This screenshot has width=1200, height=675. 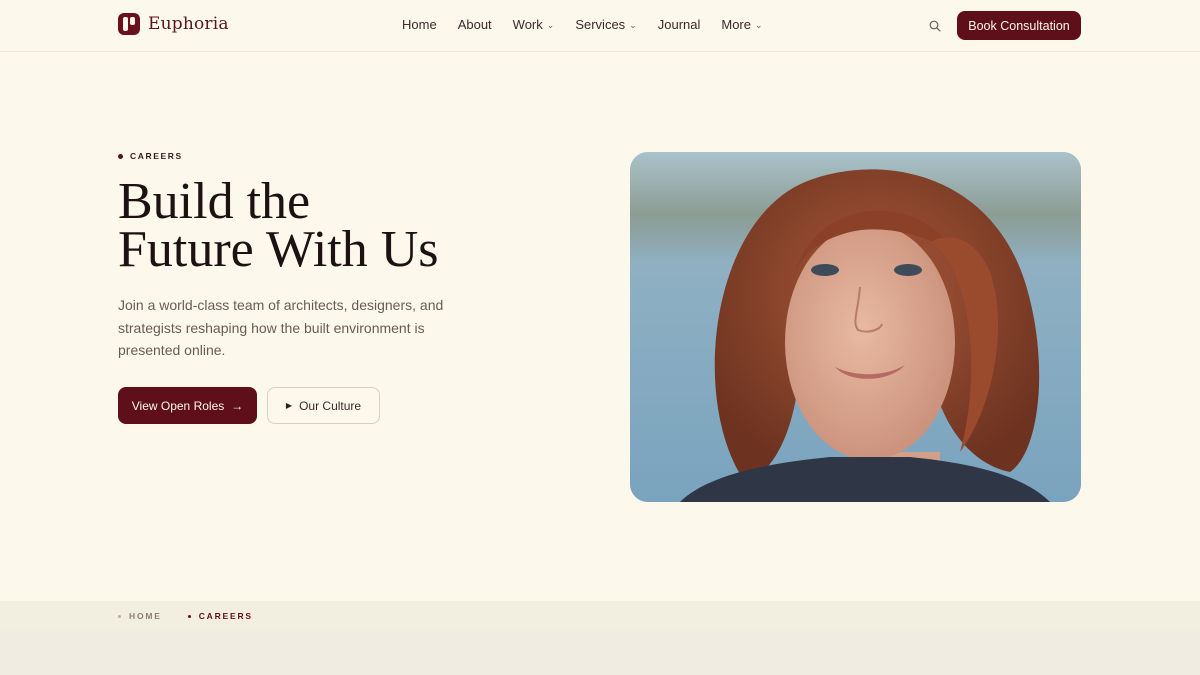 I want to click on nav-item-label: Journal, so click(x=679, y=24).